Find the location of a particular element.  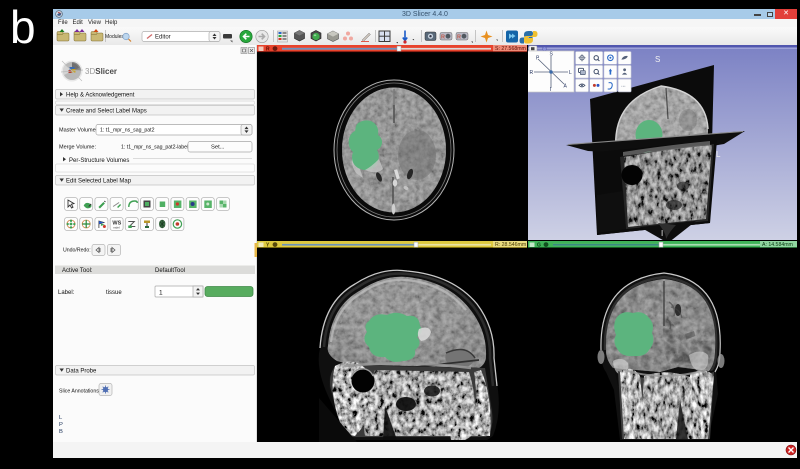

svg-text: Data Probe is located at coordinates (81, 372).